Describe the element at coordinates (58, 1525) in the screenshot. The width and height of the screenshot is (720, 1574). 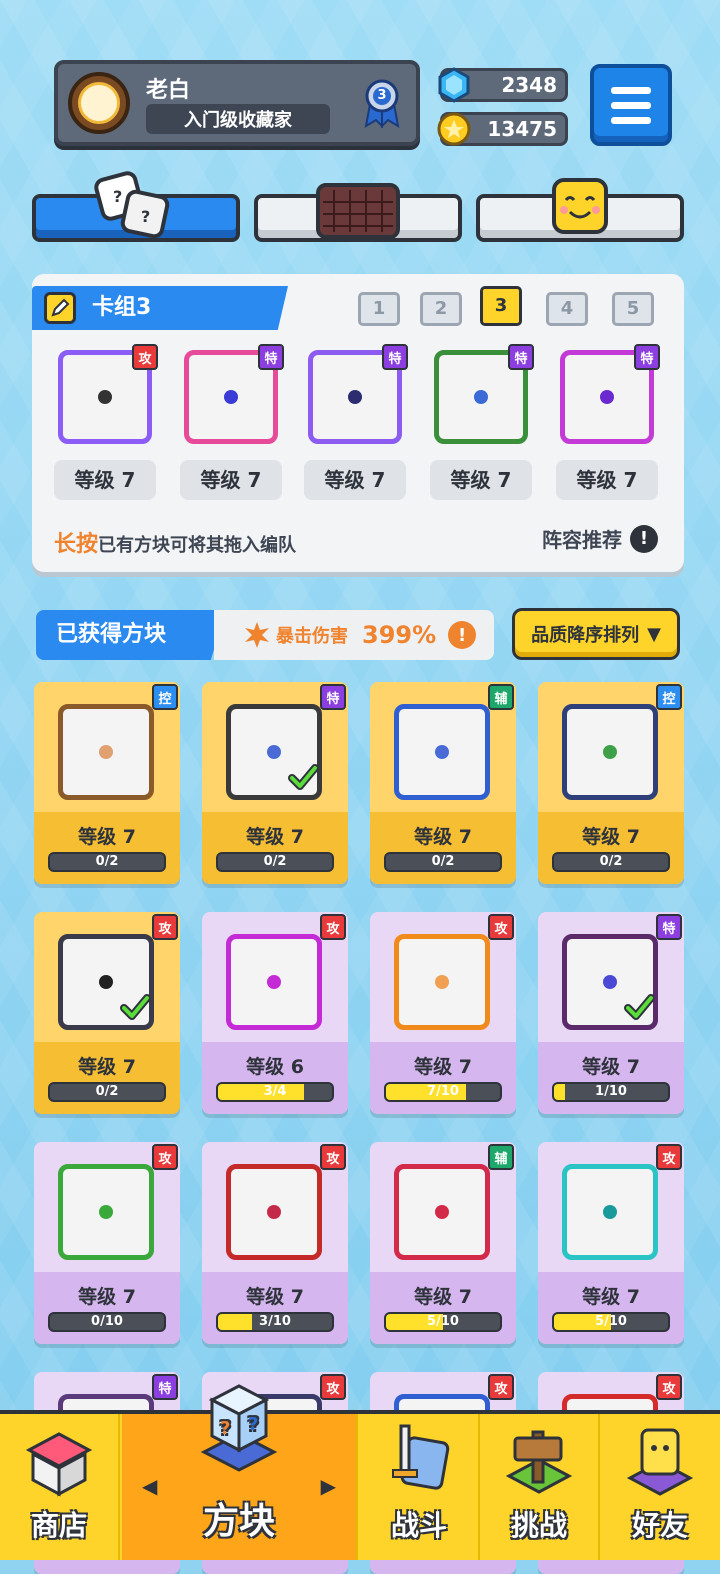
I see `nav-shop-label: 商店` at that location.